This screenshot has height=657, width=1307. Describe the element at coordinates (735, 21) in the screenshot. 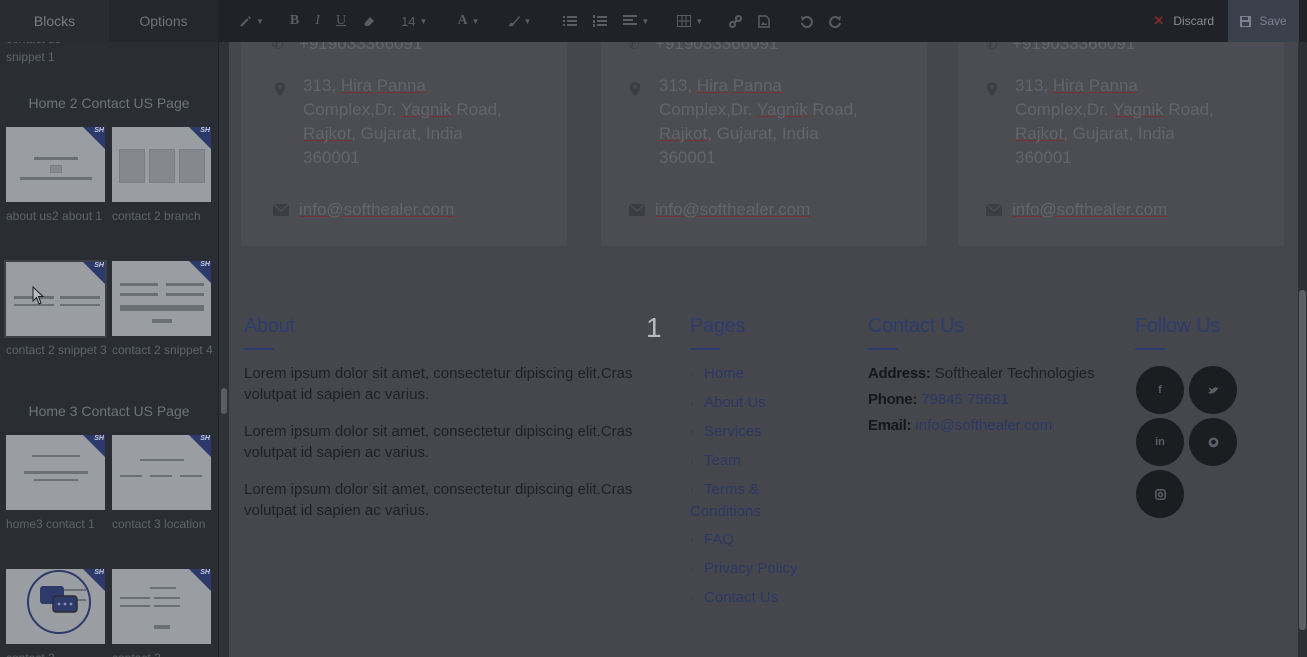

I see `link-button` at that location.